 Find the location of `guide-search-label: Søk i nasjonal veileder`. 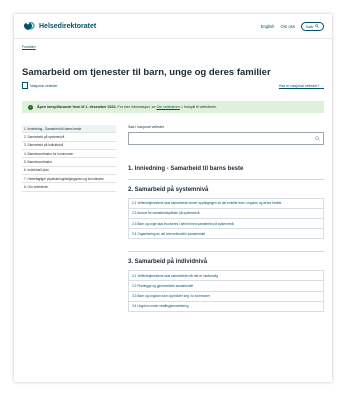

guide-search-label: Søk i nasjonal veileder is located at coordinates (146, 127).